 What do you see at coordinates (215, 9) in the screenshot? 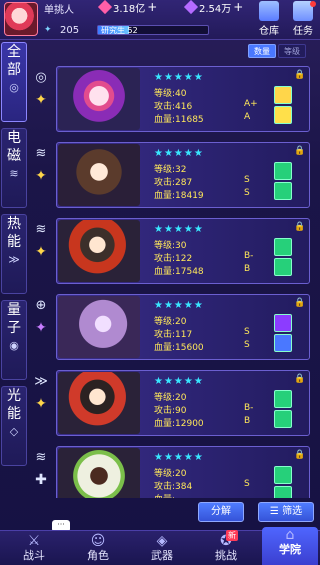
I see `currency-crystal-value: 2.54万` at bounding box center [215, 9].